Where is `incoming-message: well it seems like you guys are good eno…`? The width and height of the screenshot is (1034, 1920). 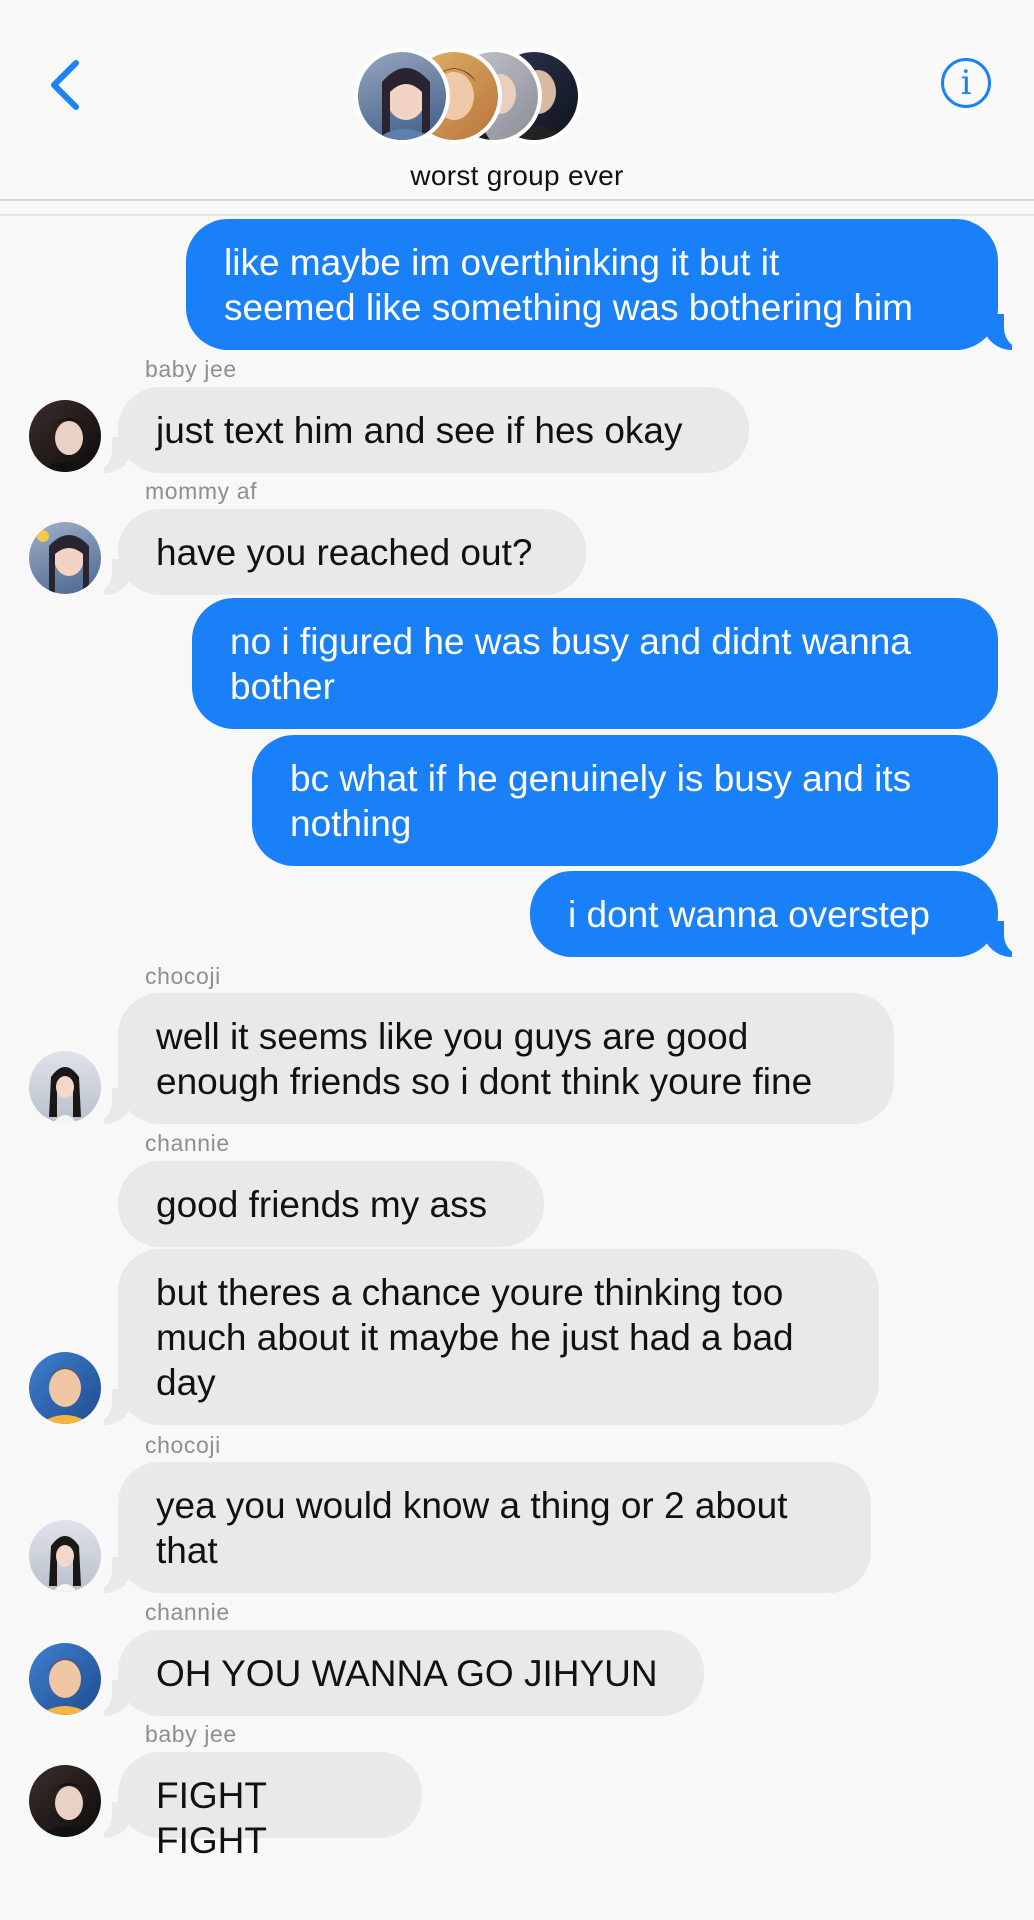
incoming-message: well it seems like you guys are good eno… is located at coordinates (506, 1058).